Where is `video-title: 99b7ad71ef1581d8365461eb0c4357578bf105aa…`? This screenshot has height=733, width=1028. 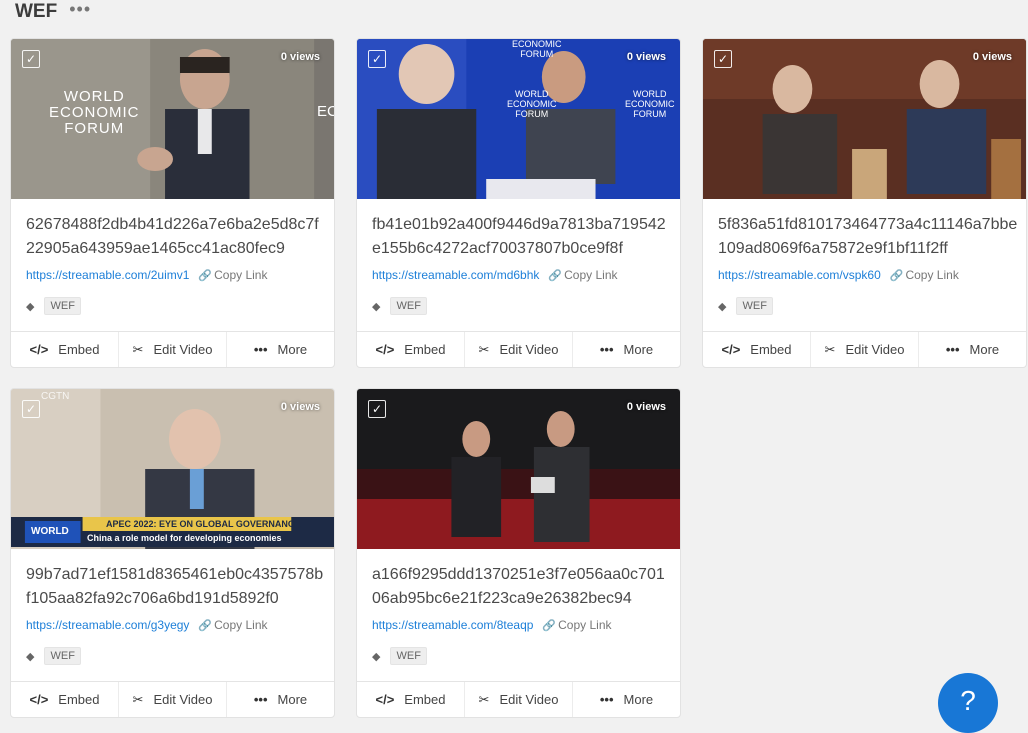 video-title: 99b7ad71ef1581d8365461eb0c4357578bf105aa… is located at coordinates (176, 587).